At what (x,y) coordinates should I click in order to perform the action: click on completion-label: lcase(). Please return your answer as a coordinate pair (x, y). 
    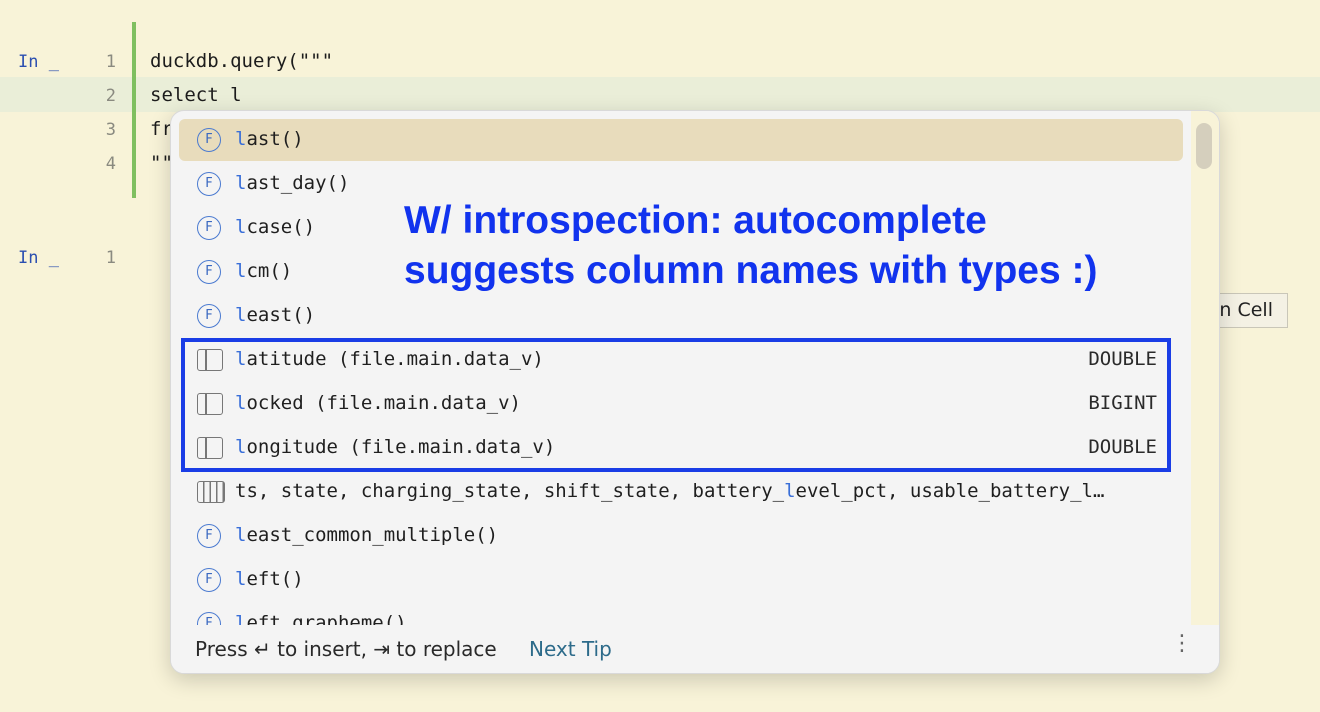
    Looking at the image, I should click on (275, 227).